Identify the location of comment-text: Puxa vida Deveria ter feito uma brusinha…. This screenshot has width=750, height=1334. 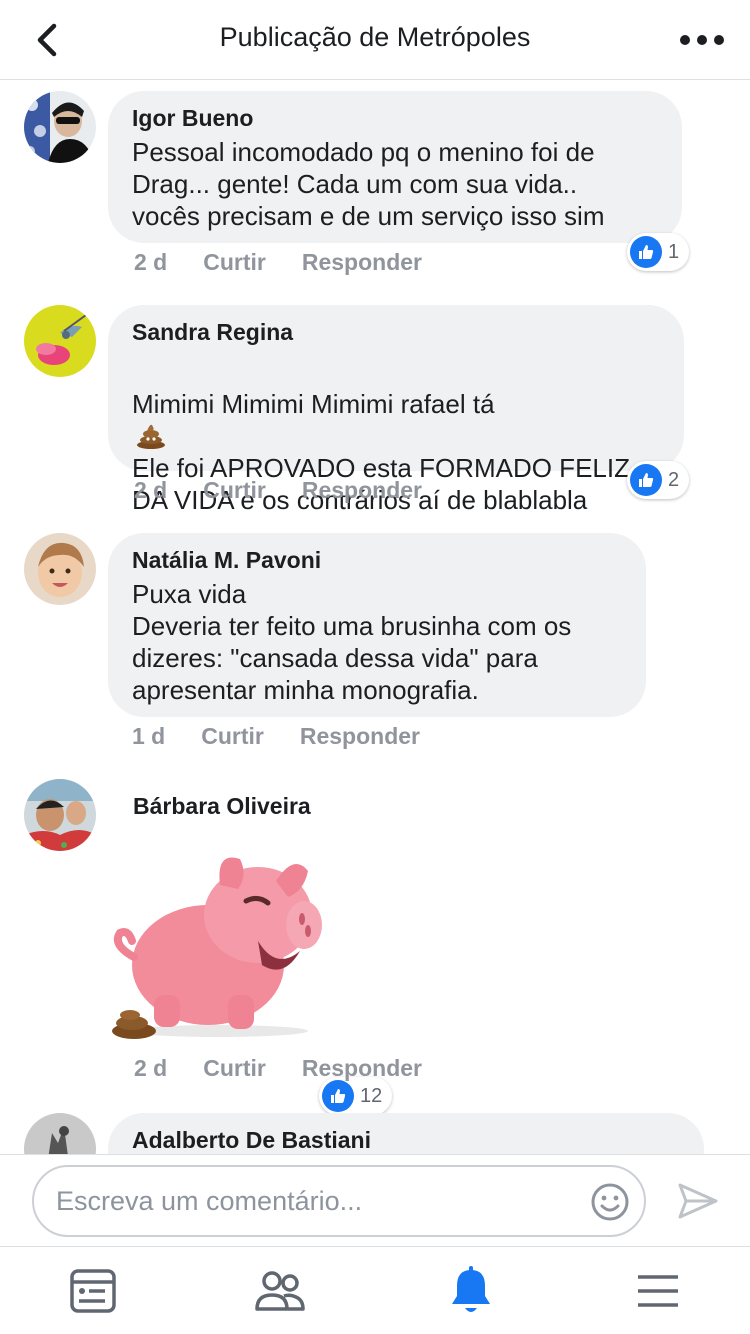
(352, 642).